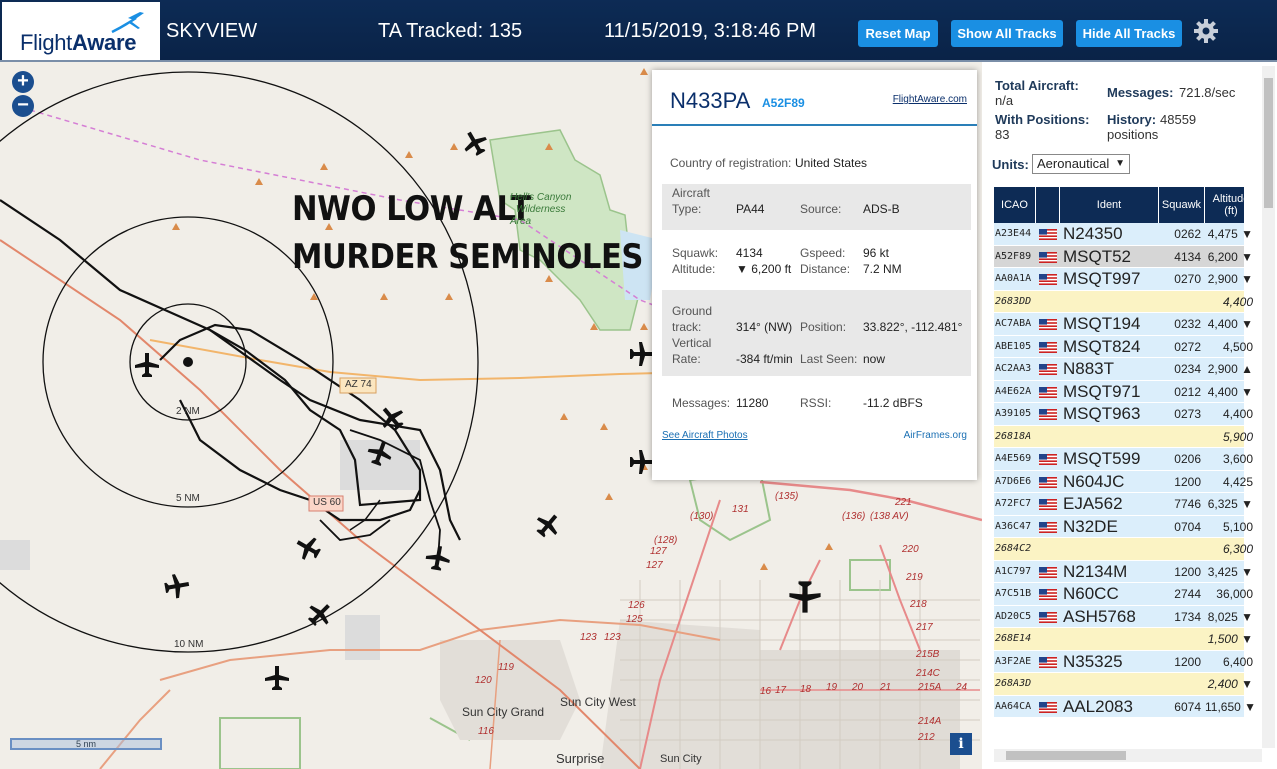 The width and height of the screenshot is (1277, 769). What do you see at coordinates (814, 125) in the screenshot?
I see `popup-divider` at bounding box center [814, 125].